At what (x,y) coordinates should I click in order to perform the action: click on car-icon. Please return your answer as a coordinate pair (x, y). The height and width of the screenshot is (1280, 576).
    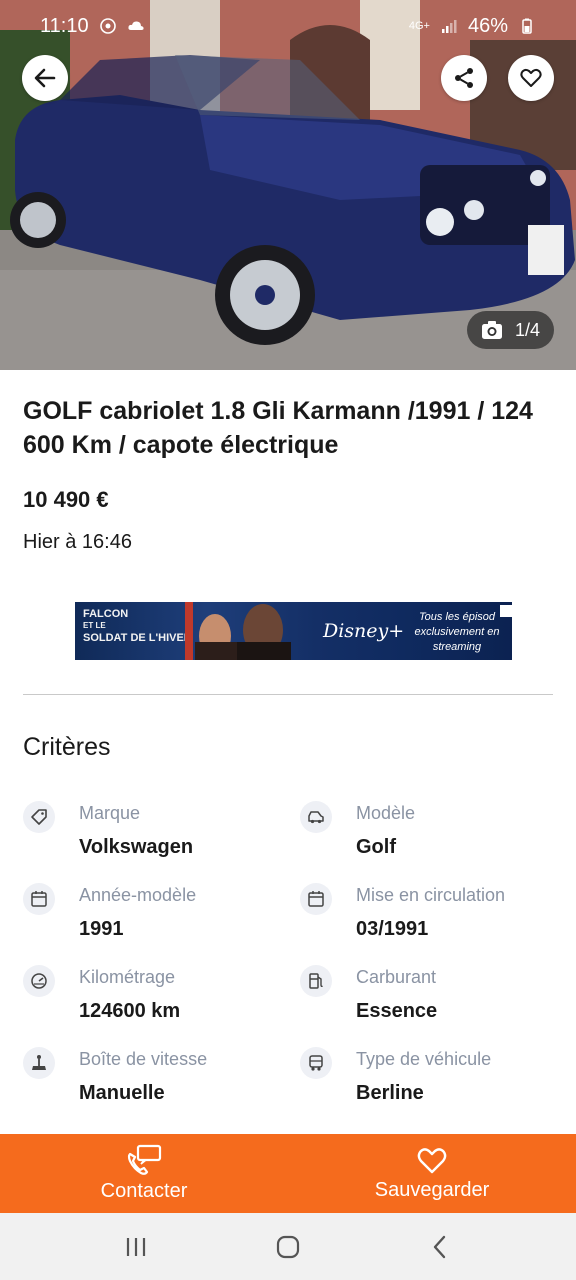
    Looking at the image, I should click on (316, 817).